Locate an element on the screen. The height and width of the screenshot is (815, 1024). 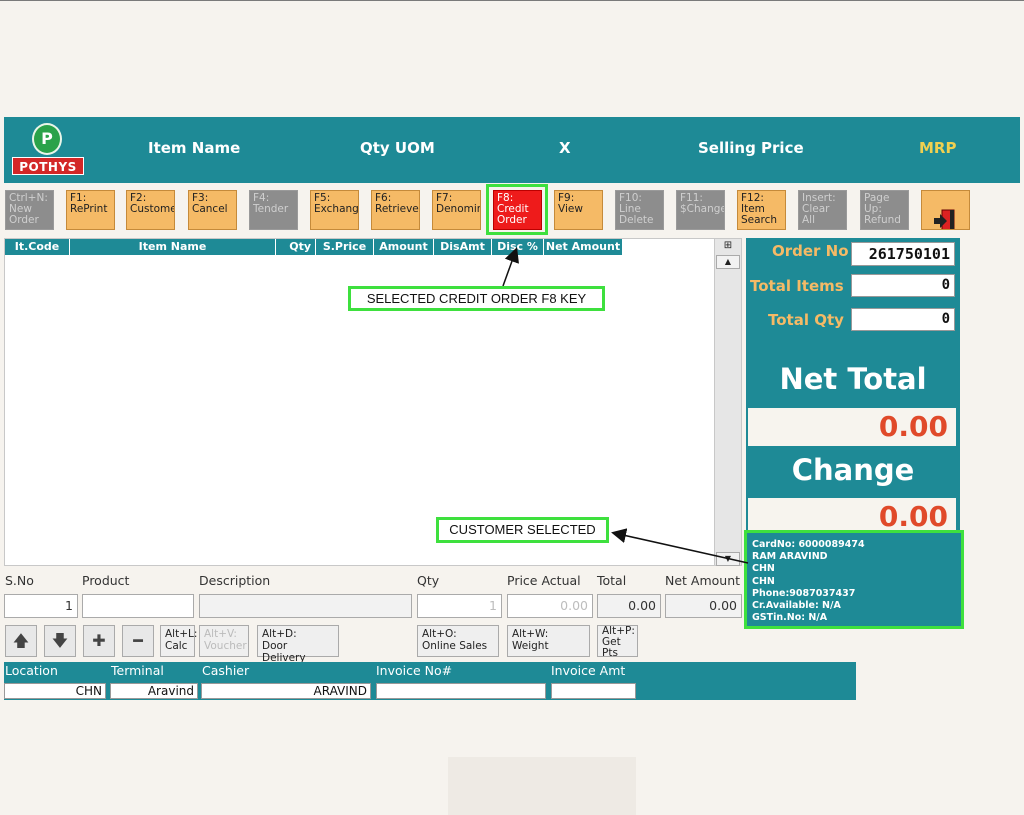
qty-input: 1 is located at coordinates (459, 606).